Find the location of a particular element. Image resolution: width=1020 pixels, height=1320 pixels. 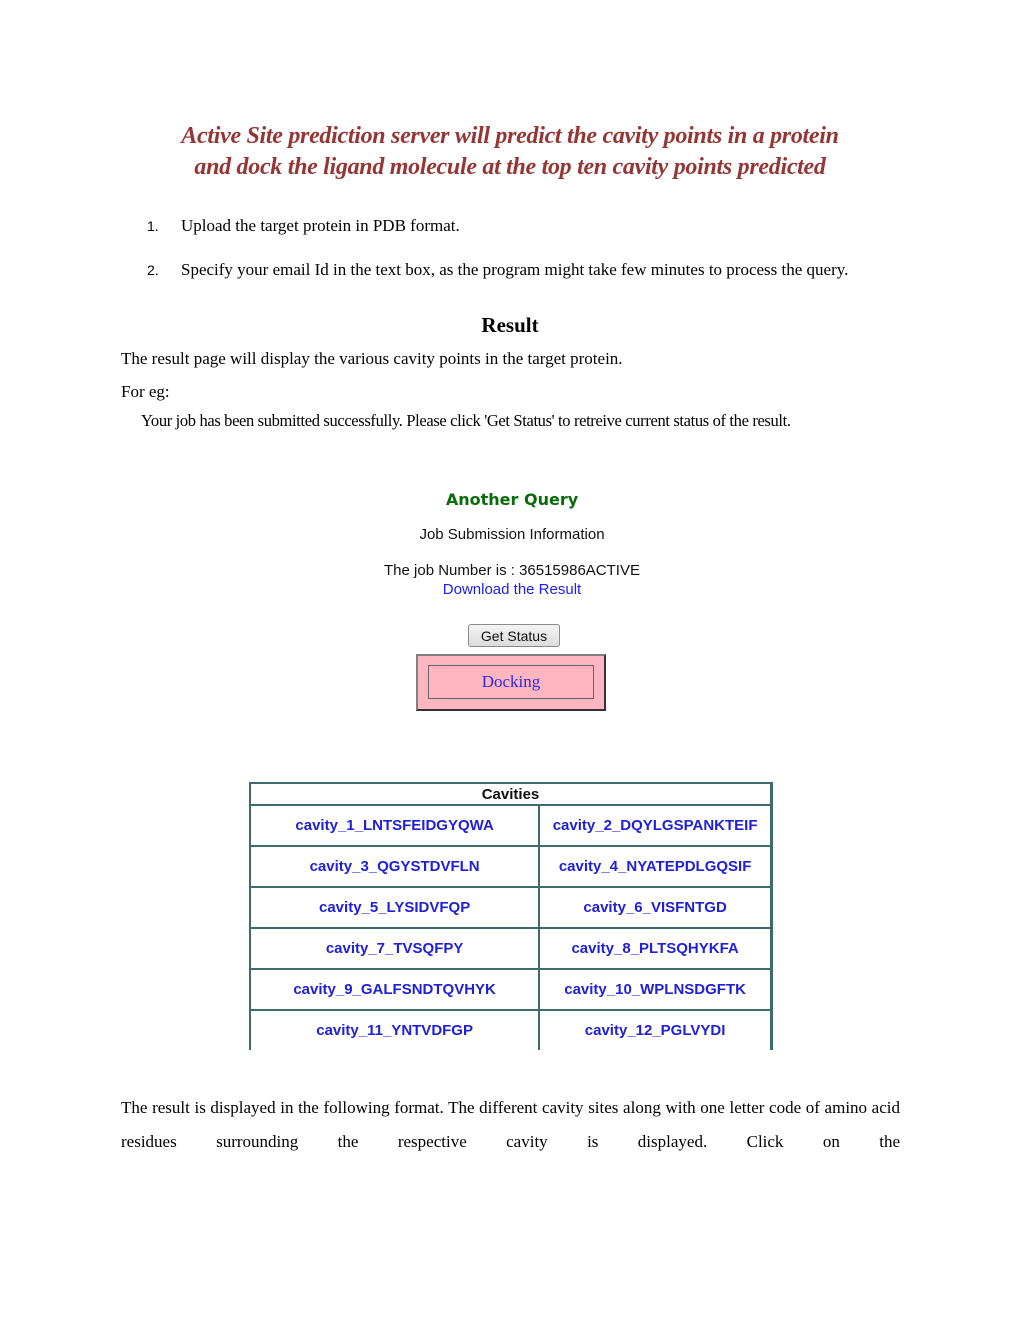

table-row: cavity_11_YNTVDFGP cavity_12_PGLVYDI is located at coordinates (510, 1030).